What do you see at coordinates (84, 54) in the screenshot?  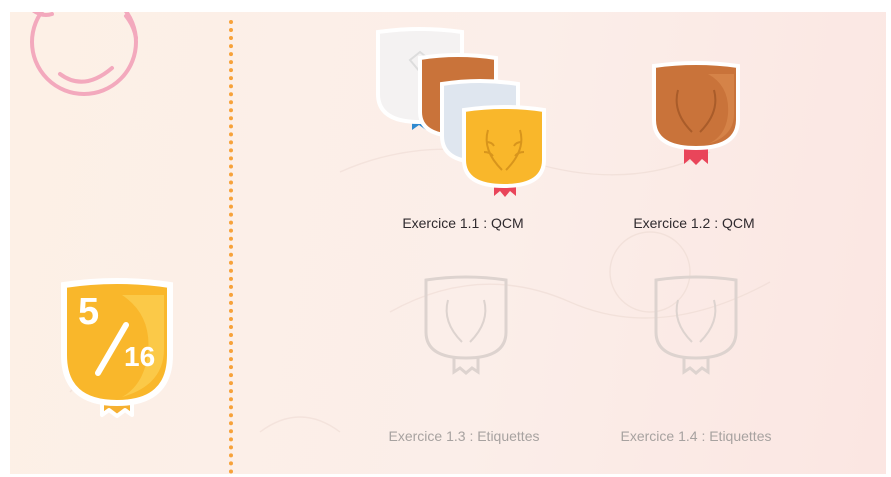 I see `decorative-ring-icon` at bounding box center [84, 54].